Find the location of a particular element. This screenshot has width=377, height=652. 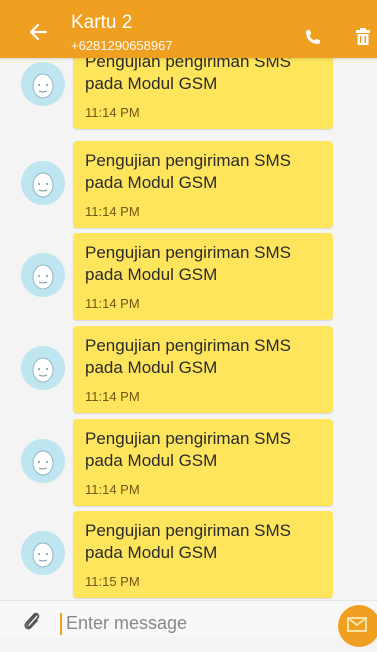

message-time: 11:15 PM is located at coordinates (112, 581).